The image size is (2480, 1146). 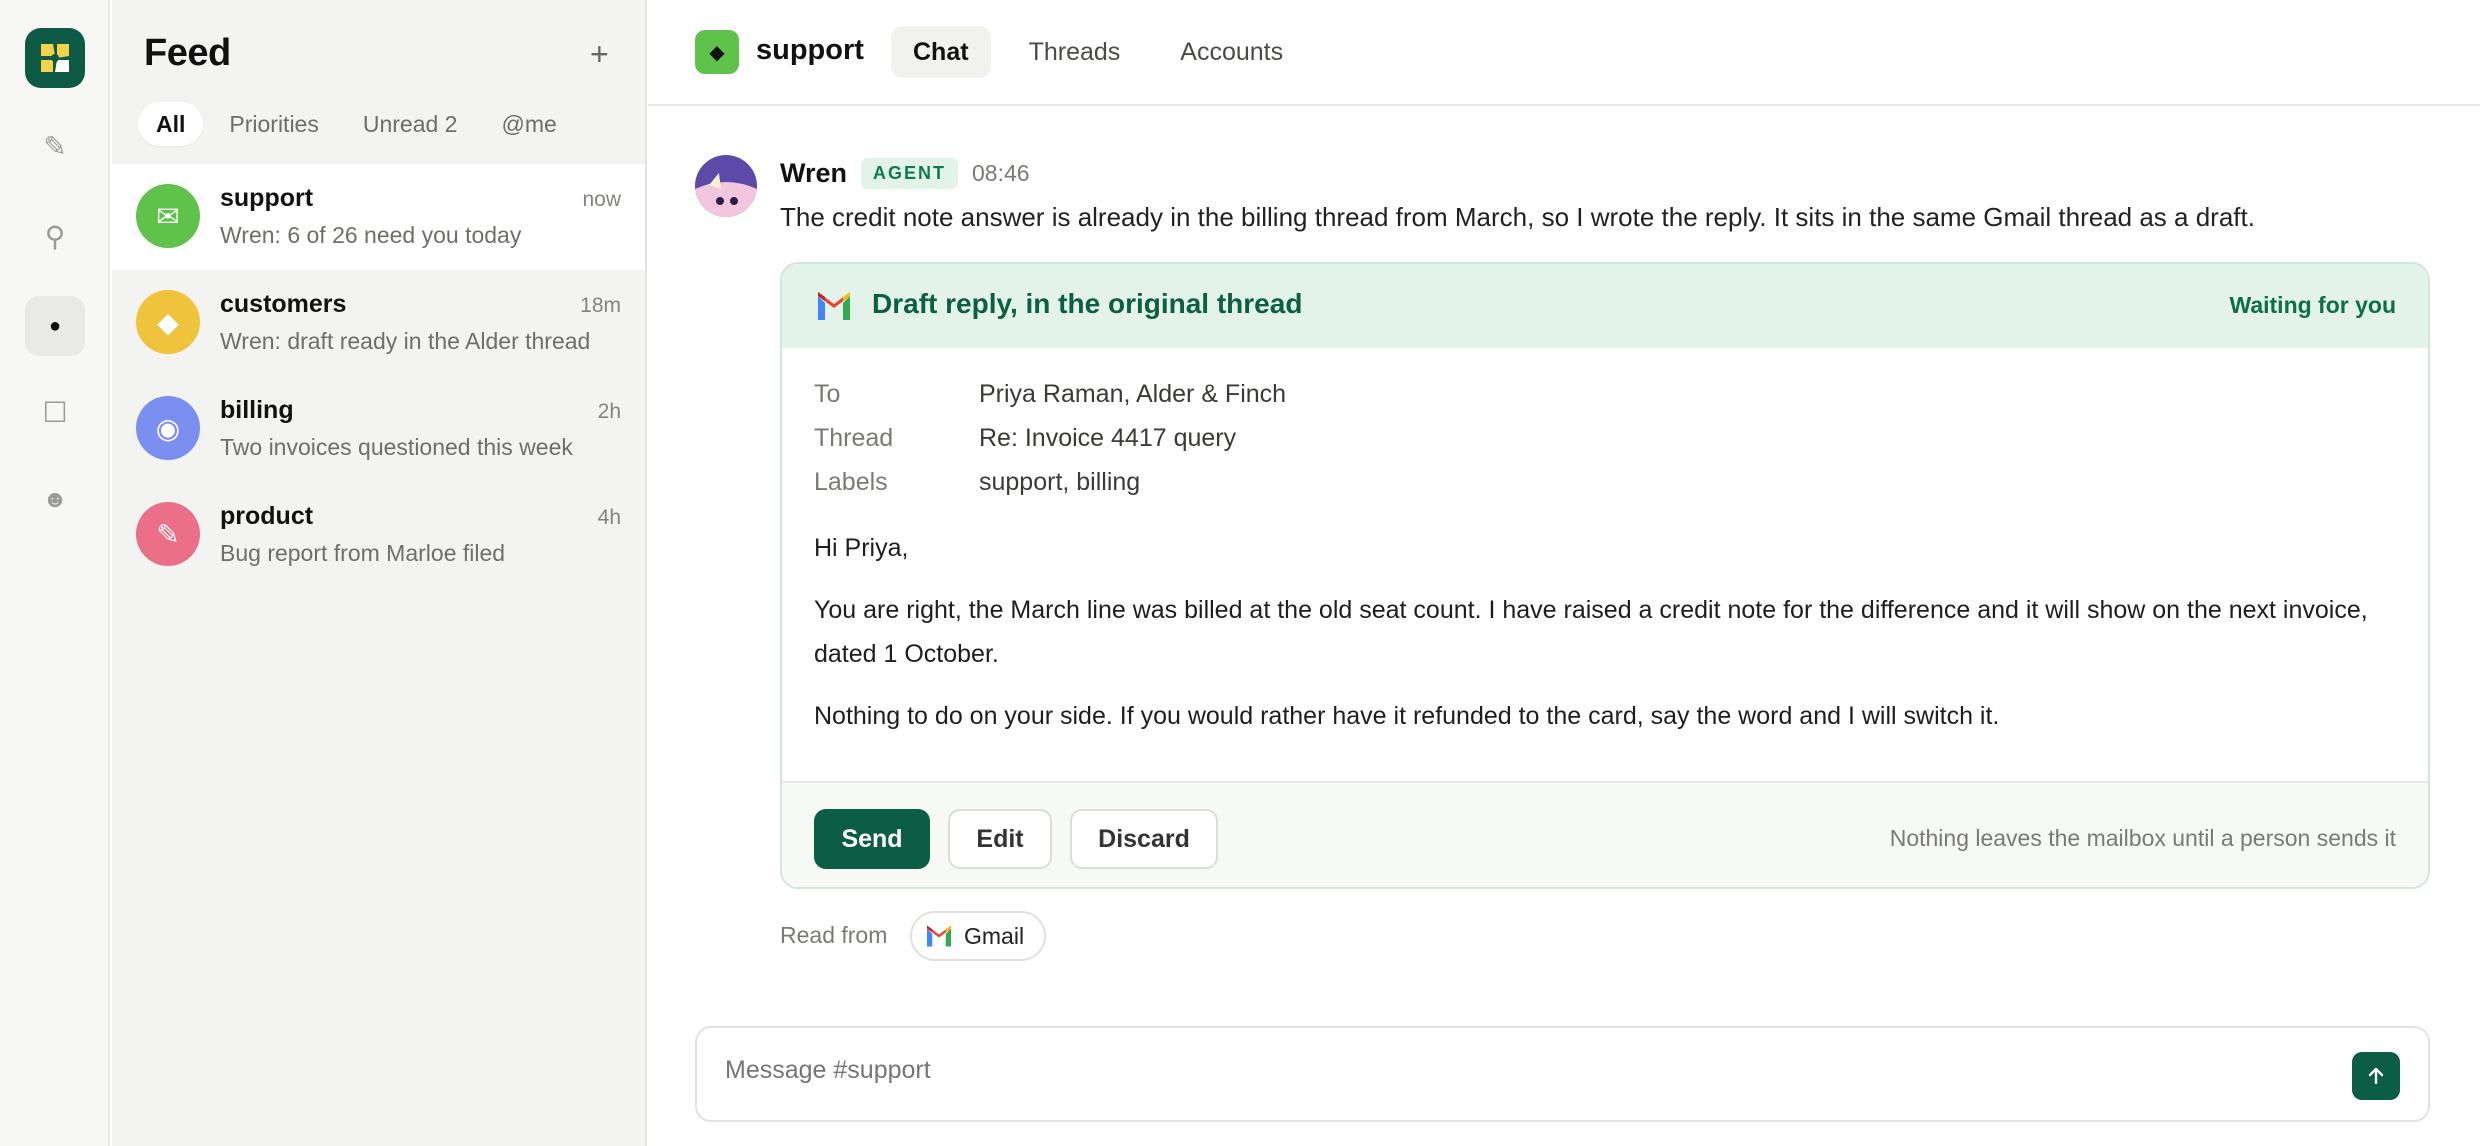 I want to click on filter-mentions: @me, so click(x=528, y=124).